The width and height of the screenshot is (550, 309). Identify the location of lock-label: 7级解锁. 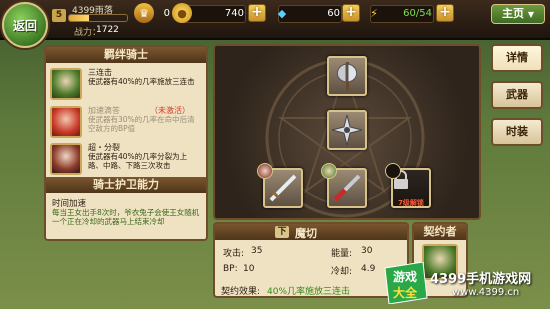
(411, 203).